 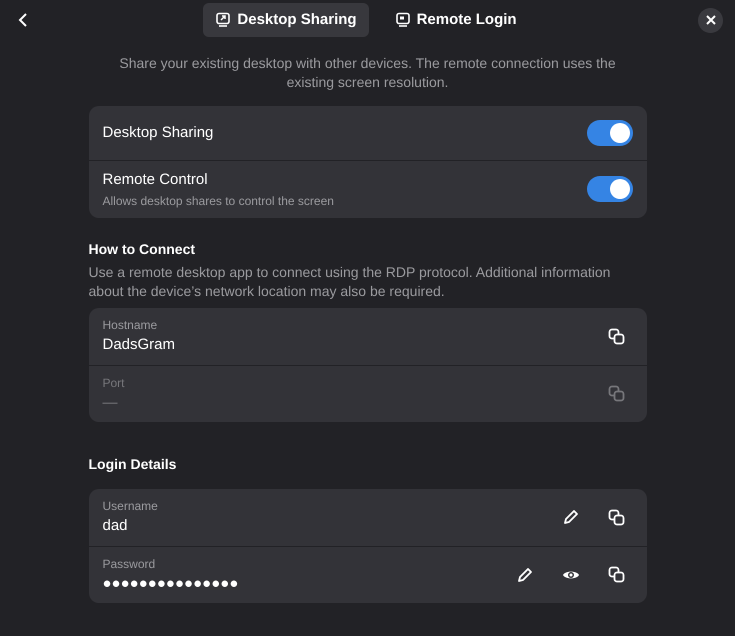 I want to click on field-label: Password, so click(x=129, y=564).